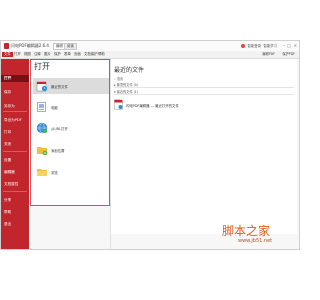 This screenshot has width=320, height=300. Describe the element at coordinates (15, 106) in the screenshot. I see `nav-item-save-as: 另存为` at that location.